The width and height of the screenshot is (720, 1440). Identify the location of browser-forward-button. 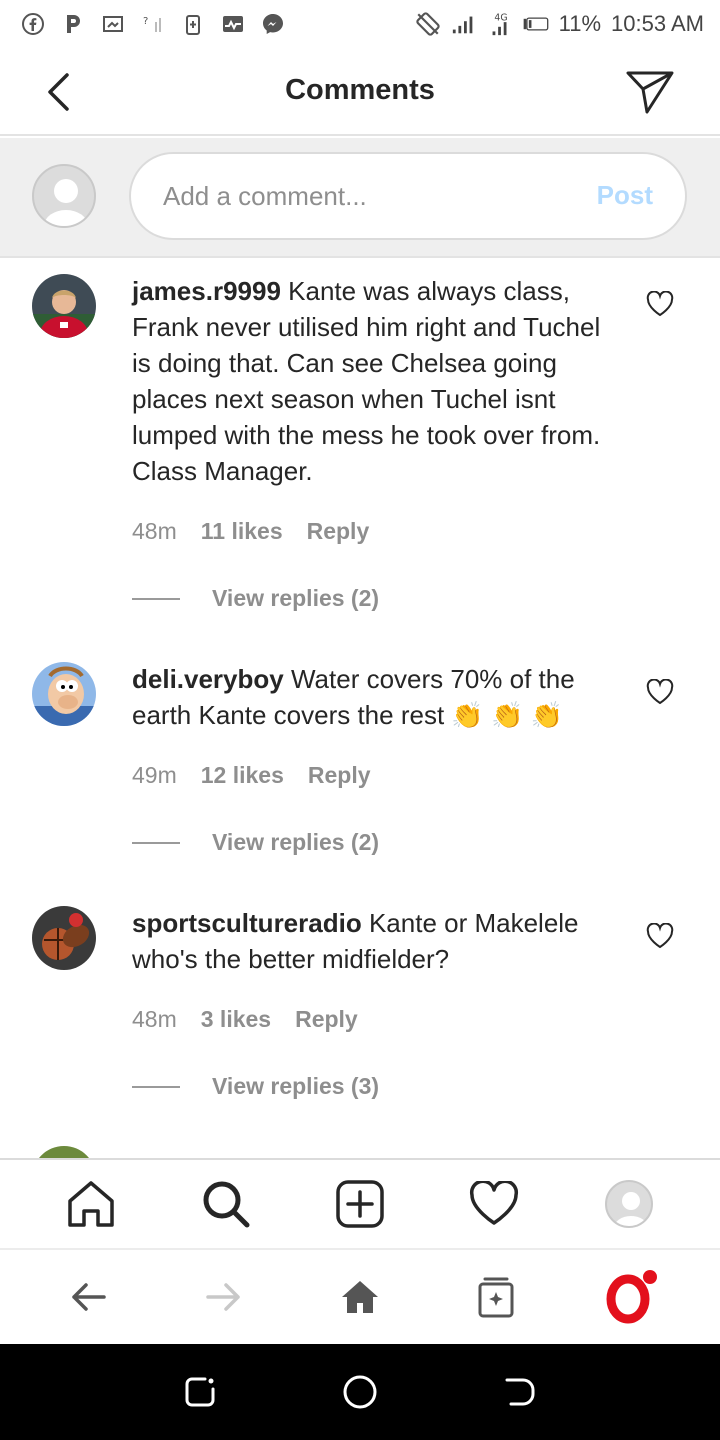
(224, 1297).